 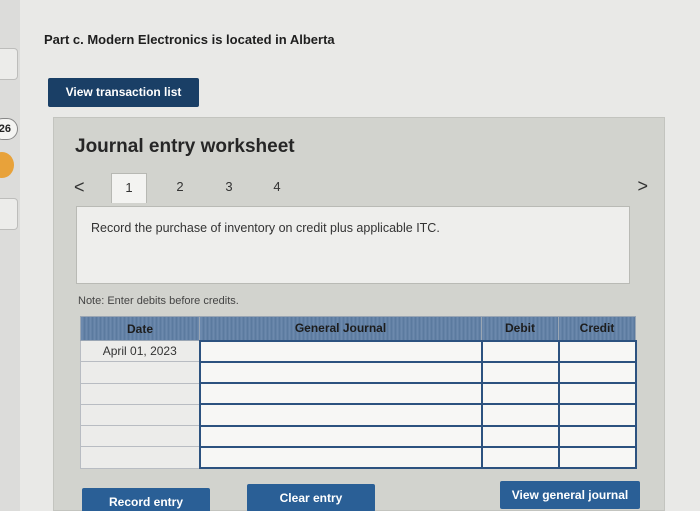 I want to click on tab-1: 1, so click(x=129, y=188).